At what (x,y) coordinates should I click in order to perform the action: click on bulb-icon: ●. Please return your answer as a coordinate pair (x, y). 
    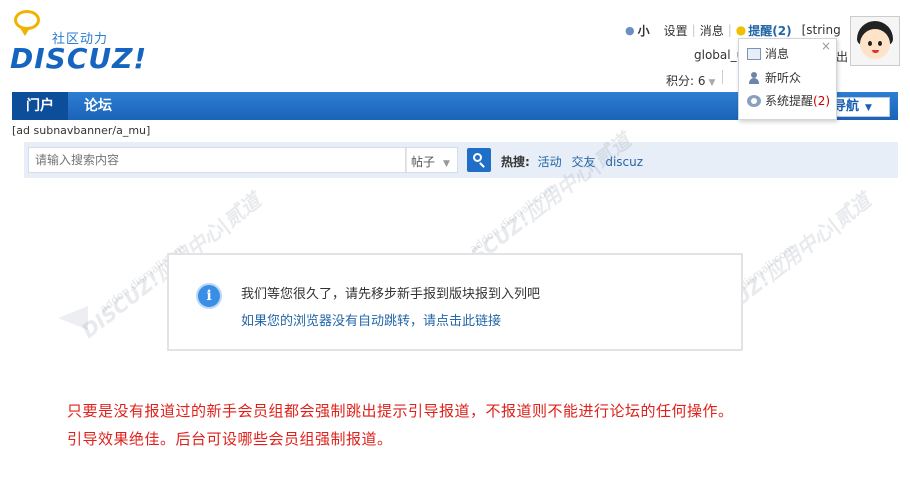
    Looking at the image, I should click on (741, 30).